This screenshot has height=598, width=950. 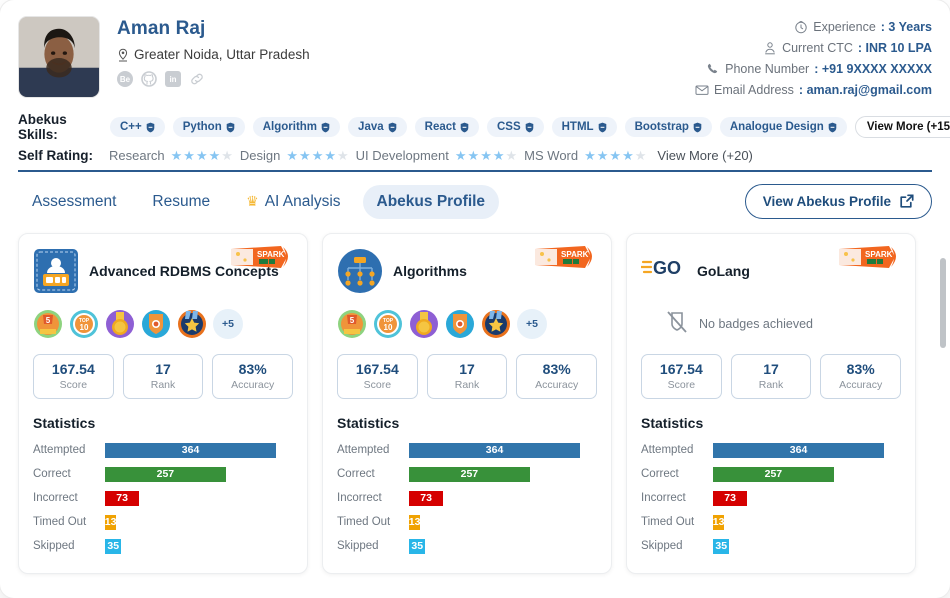 I want to click on view-abekus-profile-button: View Abekus Profile, so click(x=838, y=201).